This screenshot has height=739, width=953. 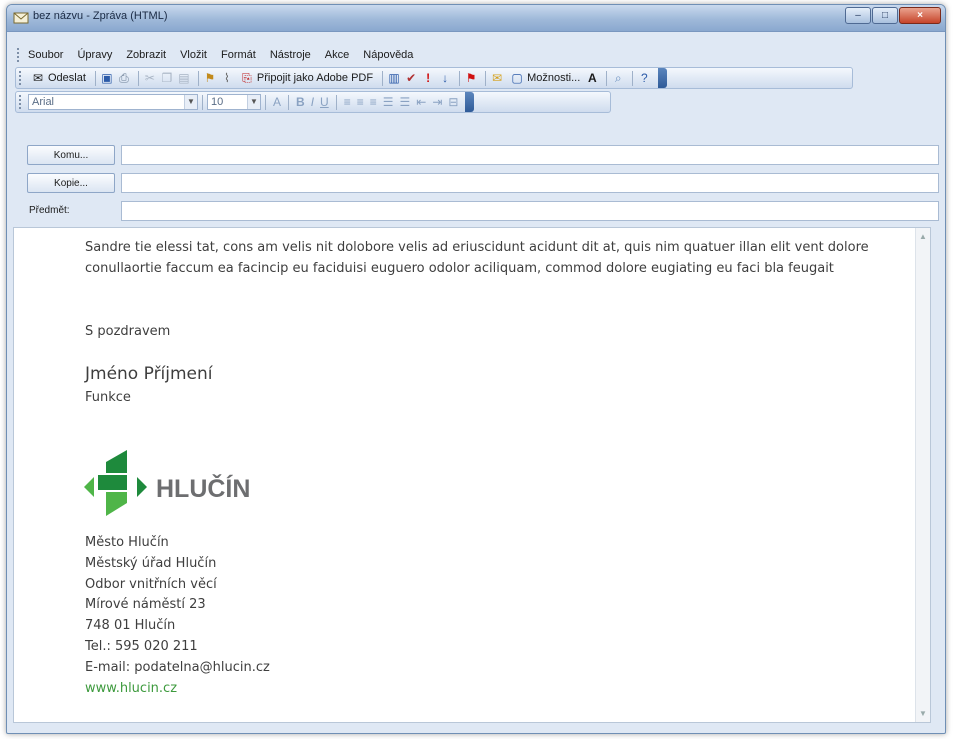 What do you see at coordinates (227, 78) in the screenshot?
I see `paperclip-icon: ⌇` at bounding box center [227, 78].